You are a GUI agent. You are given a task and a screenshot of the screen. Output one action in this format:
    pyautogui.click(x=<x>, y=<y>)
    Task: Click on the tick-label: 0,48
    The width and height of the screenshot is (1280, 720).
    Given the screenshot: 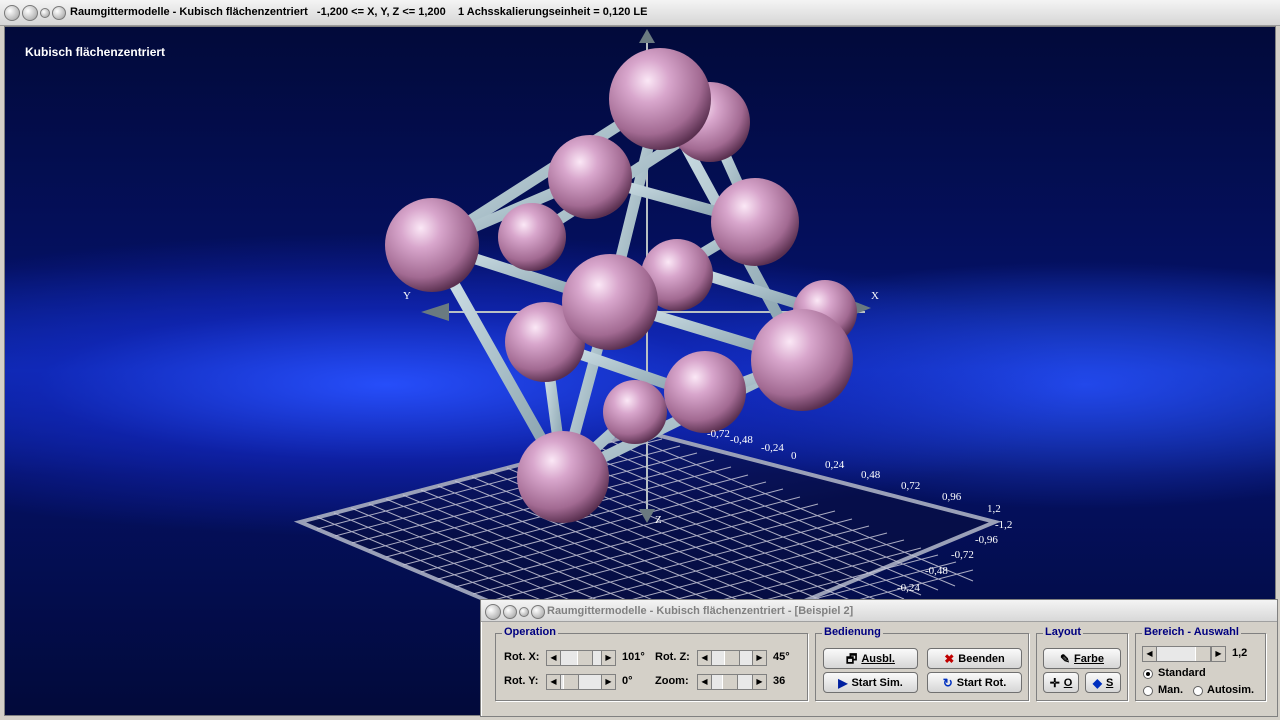 What is the action you would take?
    pyautogui.click(x=871, y=475)
    